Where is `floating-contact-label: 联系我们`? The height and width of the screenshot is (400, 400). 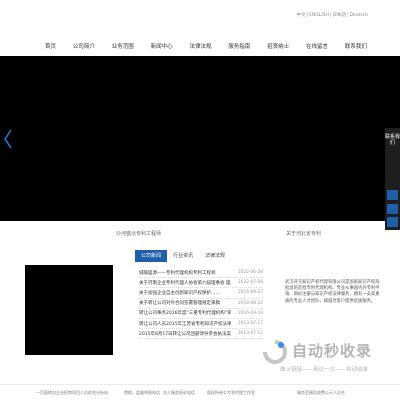 floating-contact-label: 联系我们 is located at coordinates (392, 140).